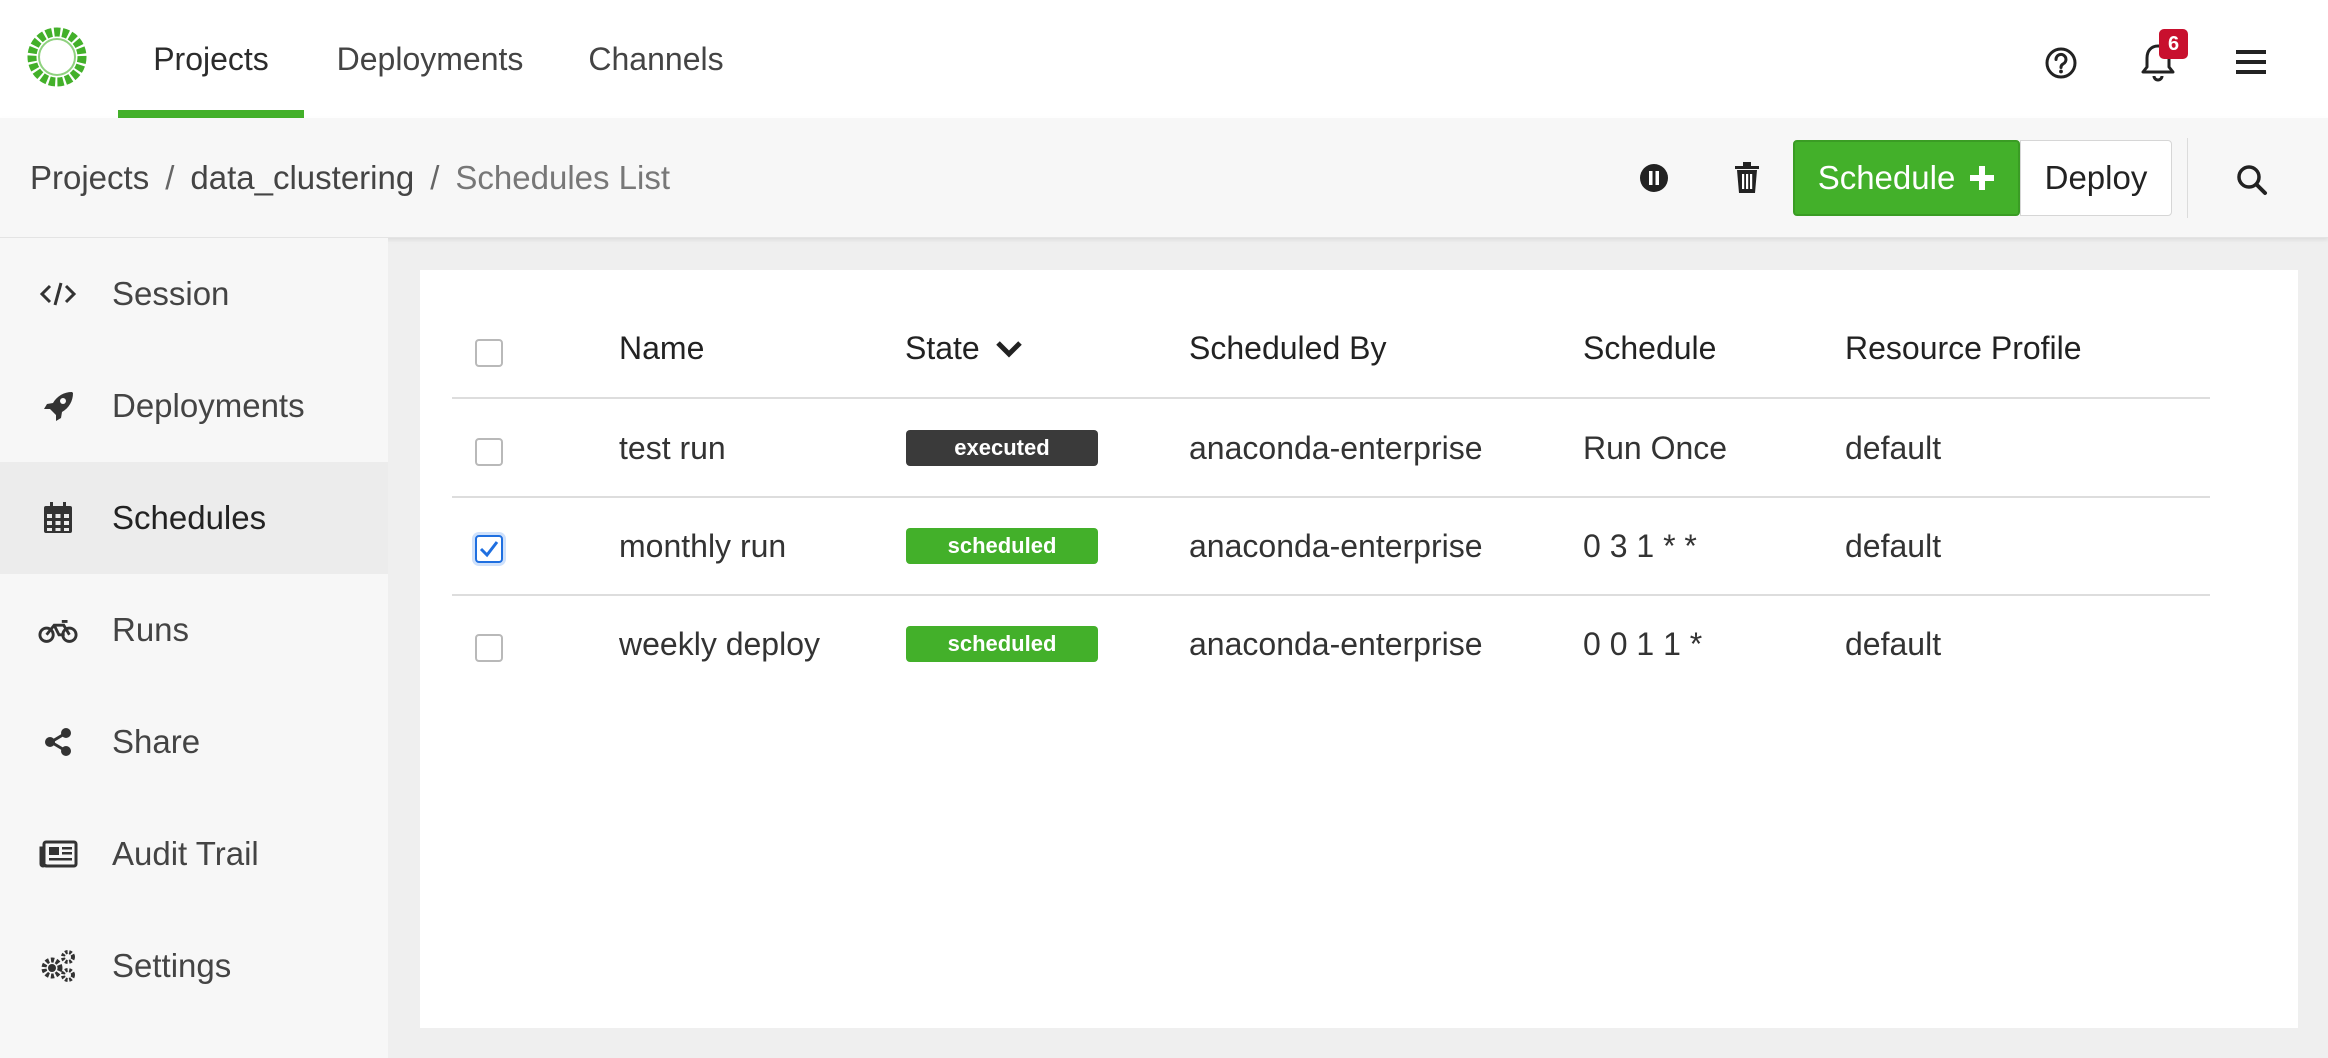 This screenshot has height=1058, width=2328. I want to click on newspaper-icon, so click(58, 854).